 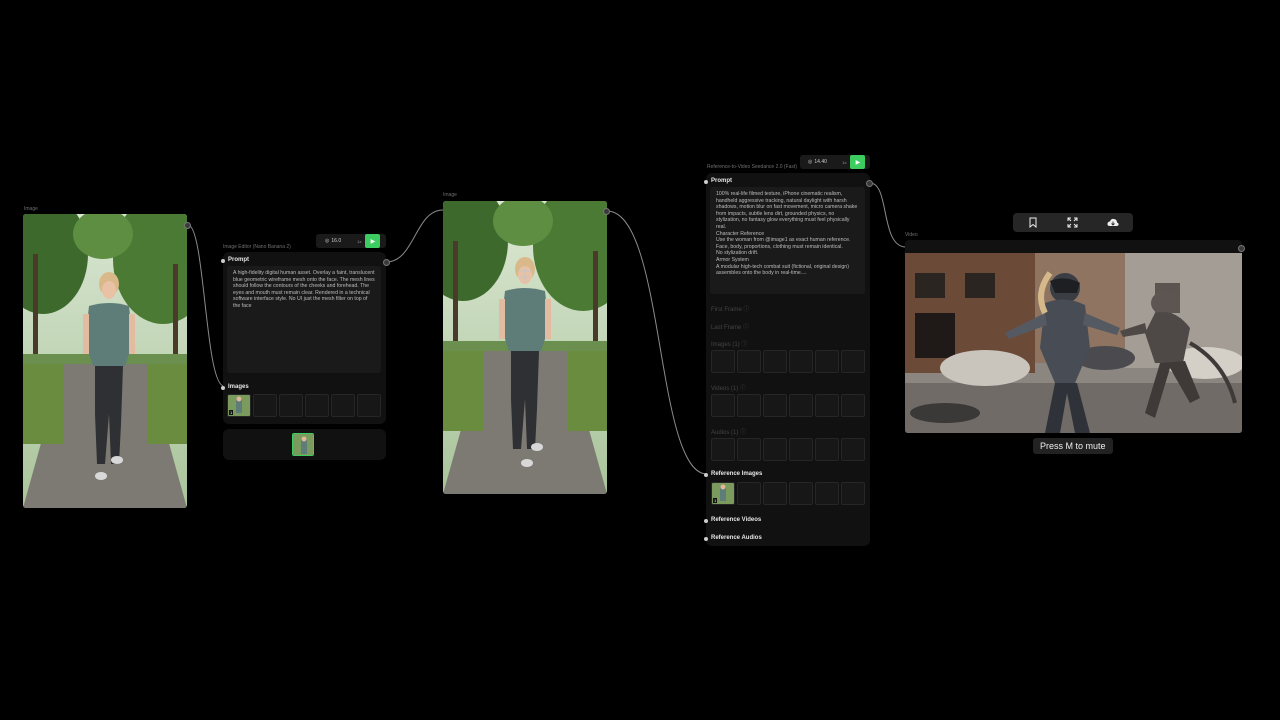 I want to click on first-frame-label: First Frame ⓘ, so click(x=730, y=308).